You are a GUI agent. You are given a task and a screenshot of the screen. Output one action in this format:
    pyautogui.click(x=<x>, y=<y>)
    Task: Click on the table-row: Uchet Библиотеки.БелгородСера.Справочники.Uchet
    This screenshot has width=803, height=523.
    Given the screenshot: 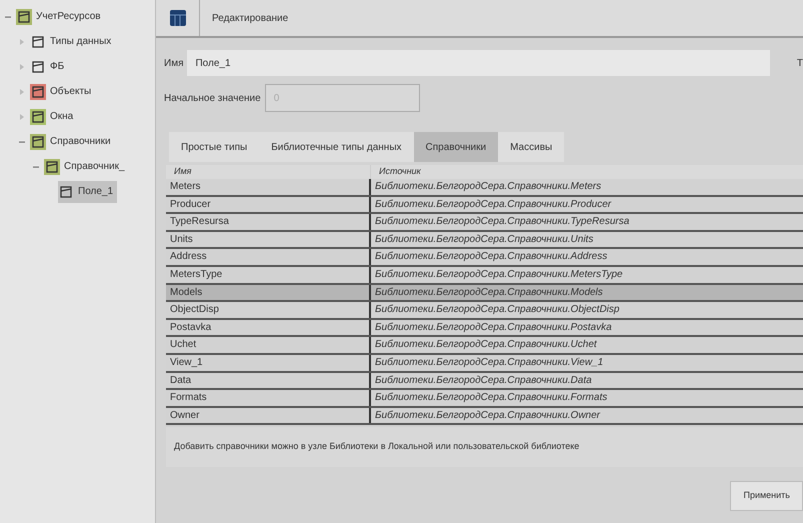 What is the action you would take?
    pyautogui.click(x=484, y=346)
    